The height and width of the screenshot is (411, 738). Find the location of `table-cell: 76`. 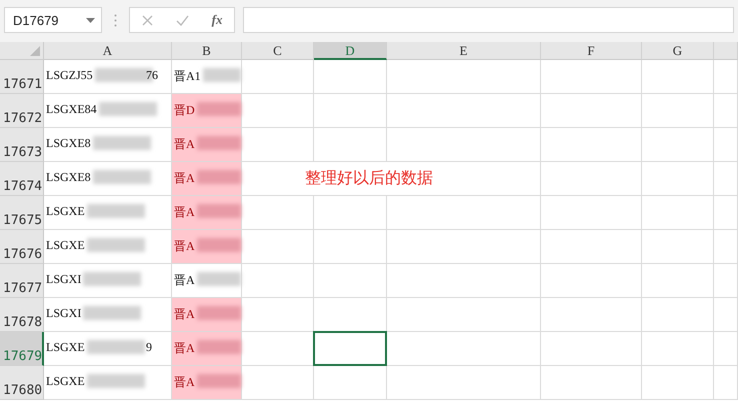

table-cell: 76 is located at coordinates (152, 75).